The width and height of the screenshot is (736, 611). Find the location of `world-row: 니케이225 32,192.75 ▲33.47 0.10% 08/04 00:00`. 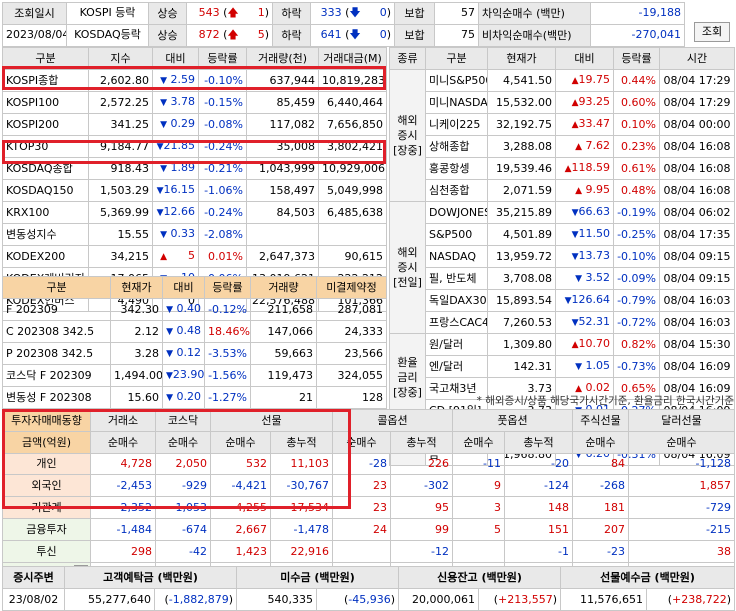

world-row: 니케이225 32,192.75 ▲33.47 0.10% 08/04 00:00 is located at coordinates (562, 124).